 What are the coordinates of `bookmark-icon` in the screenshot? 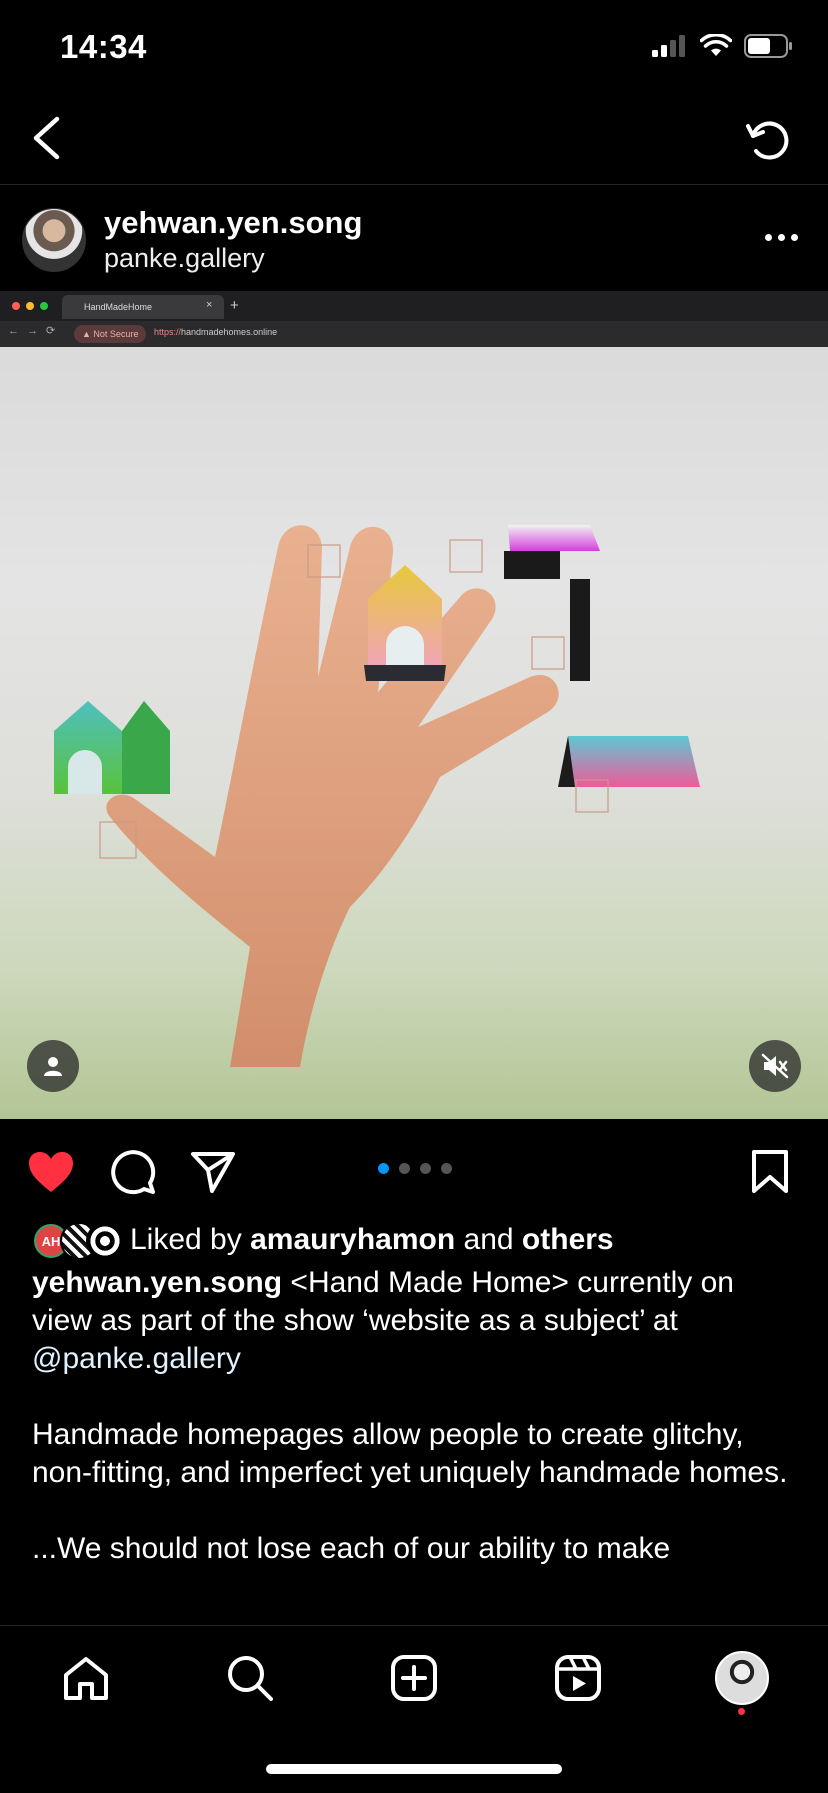 It's located at (770, 1171).